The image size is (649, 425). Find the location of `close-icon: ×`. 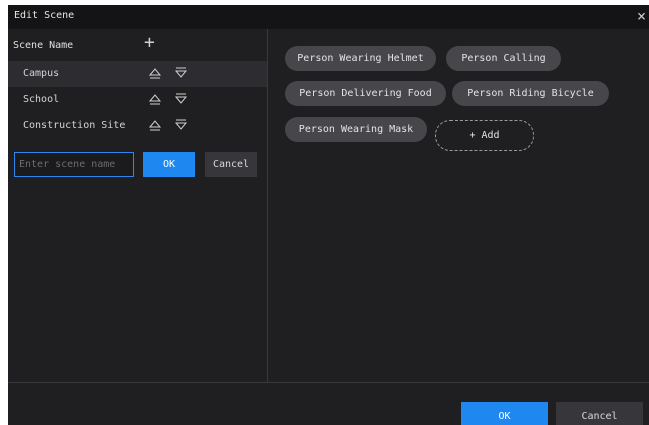

close-icon: × is located at coordinates (643, 16).